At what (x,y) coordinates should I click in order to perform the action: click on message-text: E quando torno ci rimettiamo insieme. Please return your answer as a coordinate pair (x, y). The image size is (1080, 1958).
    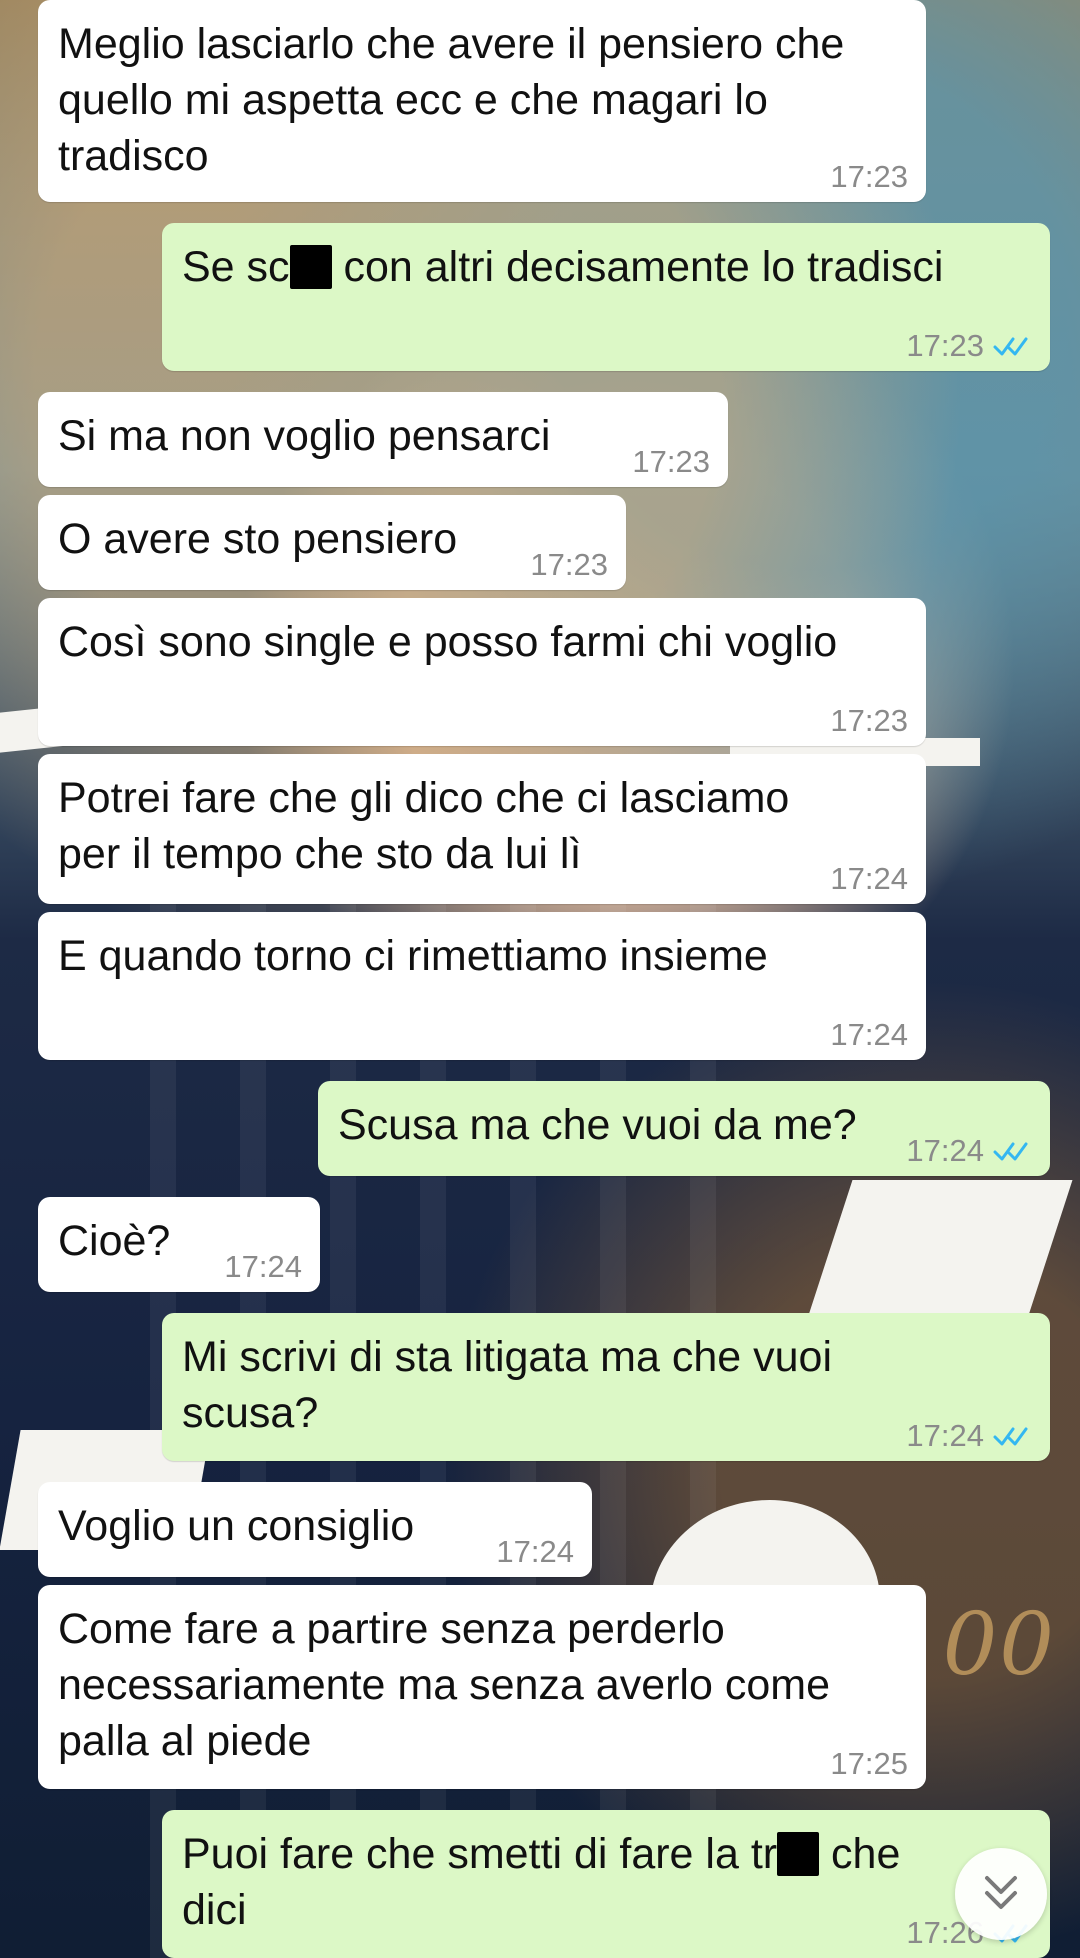
    Looking at the image, I should click on (413, 956).